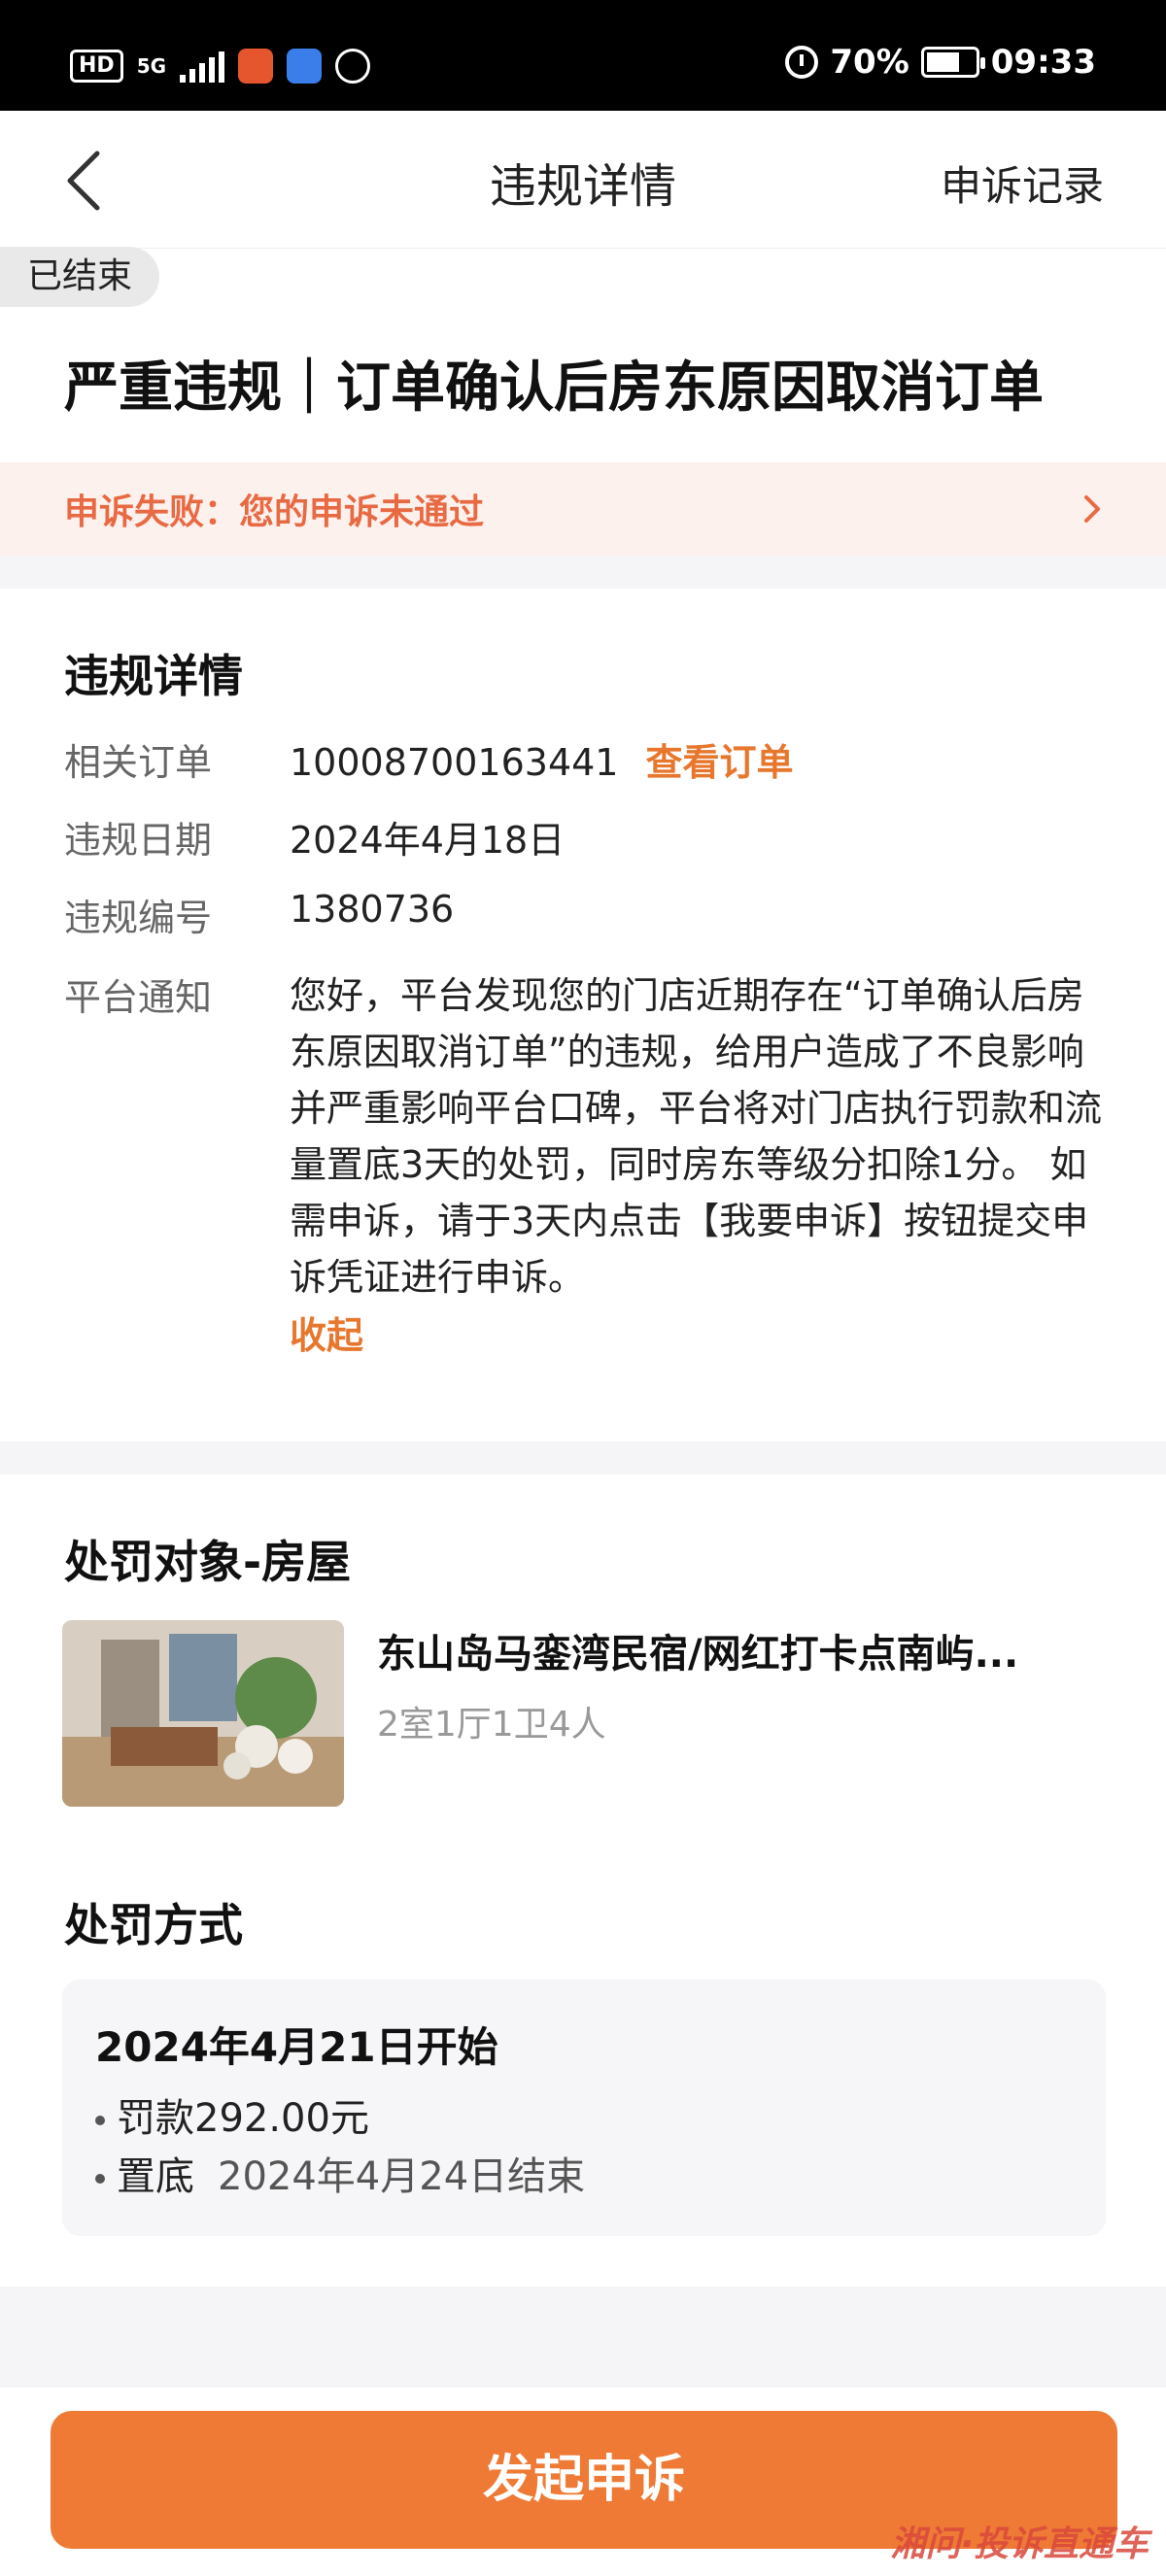 The height and width of the screenshot is (2576, 1166). Describe the element at coordinates (583, 180) in the screenshot. I see `nav-bar: 违规详情 申诉记录` at that location.